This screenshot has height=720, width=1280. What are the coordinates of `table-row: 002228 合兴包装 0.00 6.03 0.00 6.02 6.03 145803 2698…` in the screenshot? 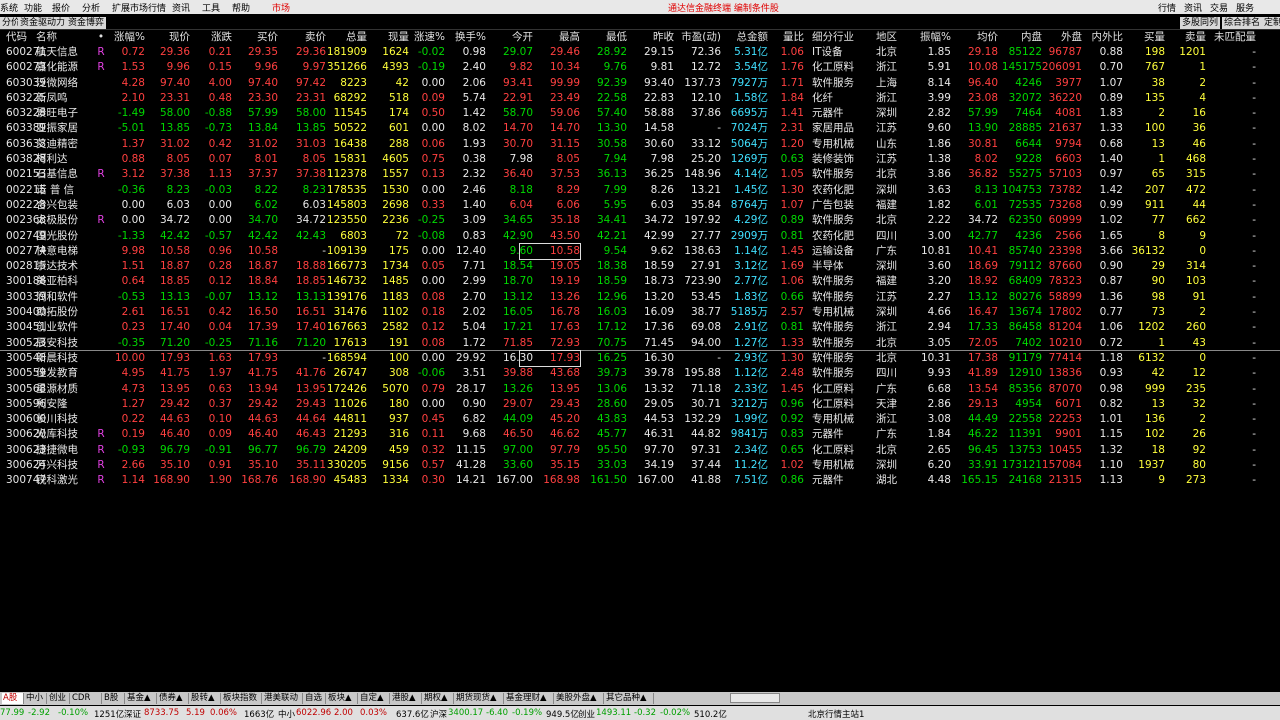 It's located at (640, 205).